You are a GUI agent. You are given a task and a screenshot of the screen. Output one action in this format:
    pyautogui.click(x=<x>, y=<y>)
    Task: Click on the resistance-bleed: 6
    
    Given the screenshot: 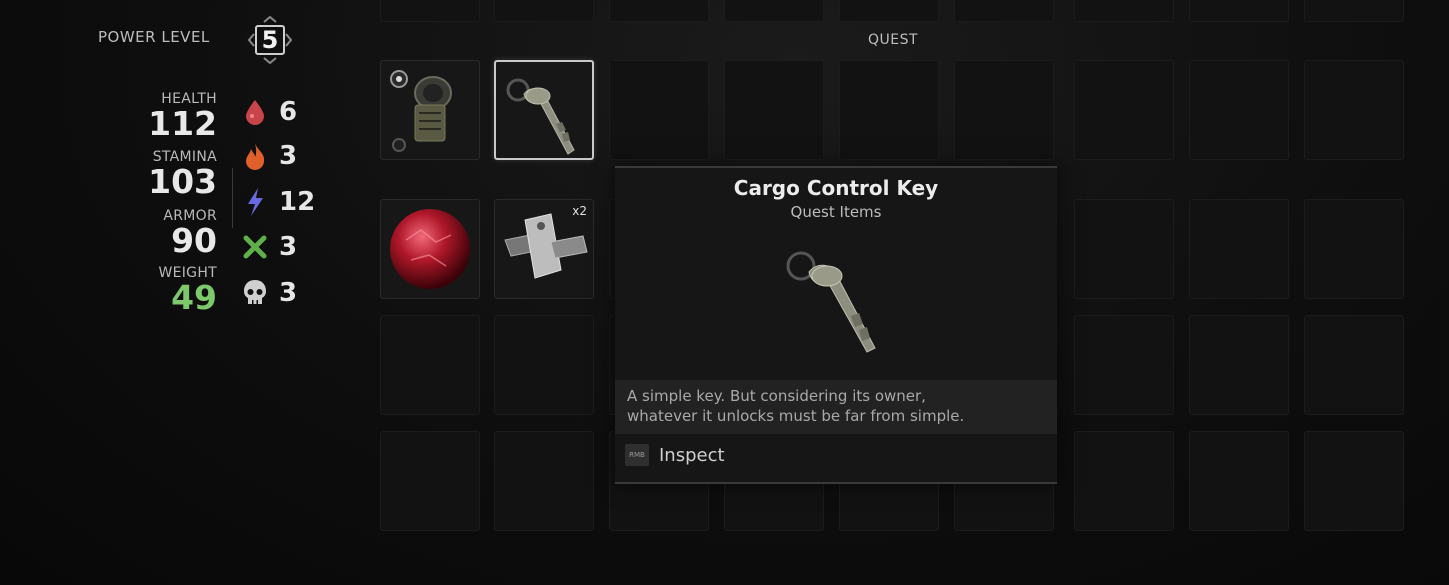 What is the action you would take?
    pyautogui.click(x=268, y=112)
    